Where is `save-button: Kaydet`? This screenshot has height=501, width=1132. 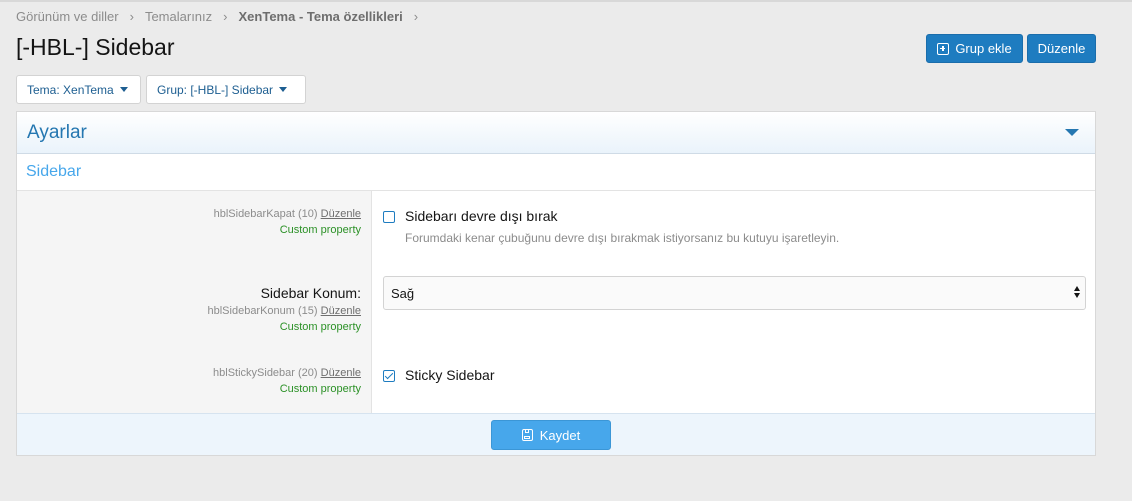 save-button: Kaydet is located at coordinates (551, 435).